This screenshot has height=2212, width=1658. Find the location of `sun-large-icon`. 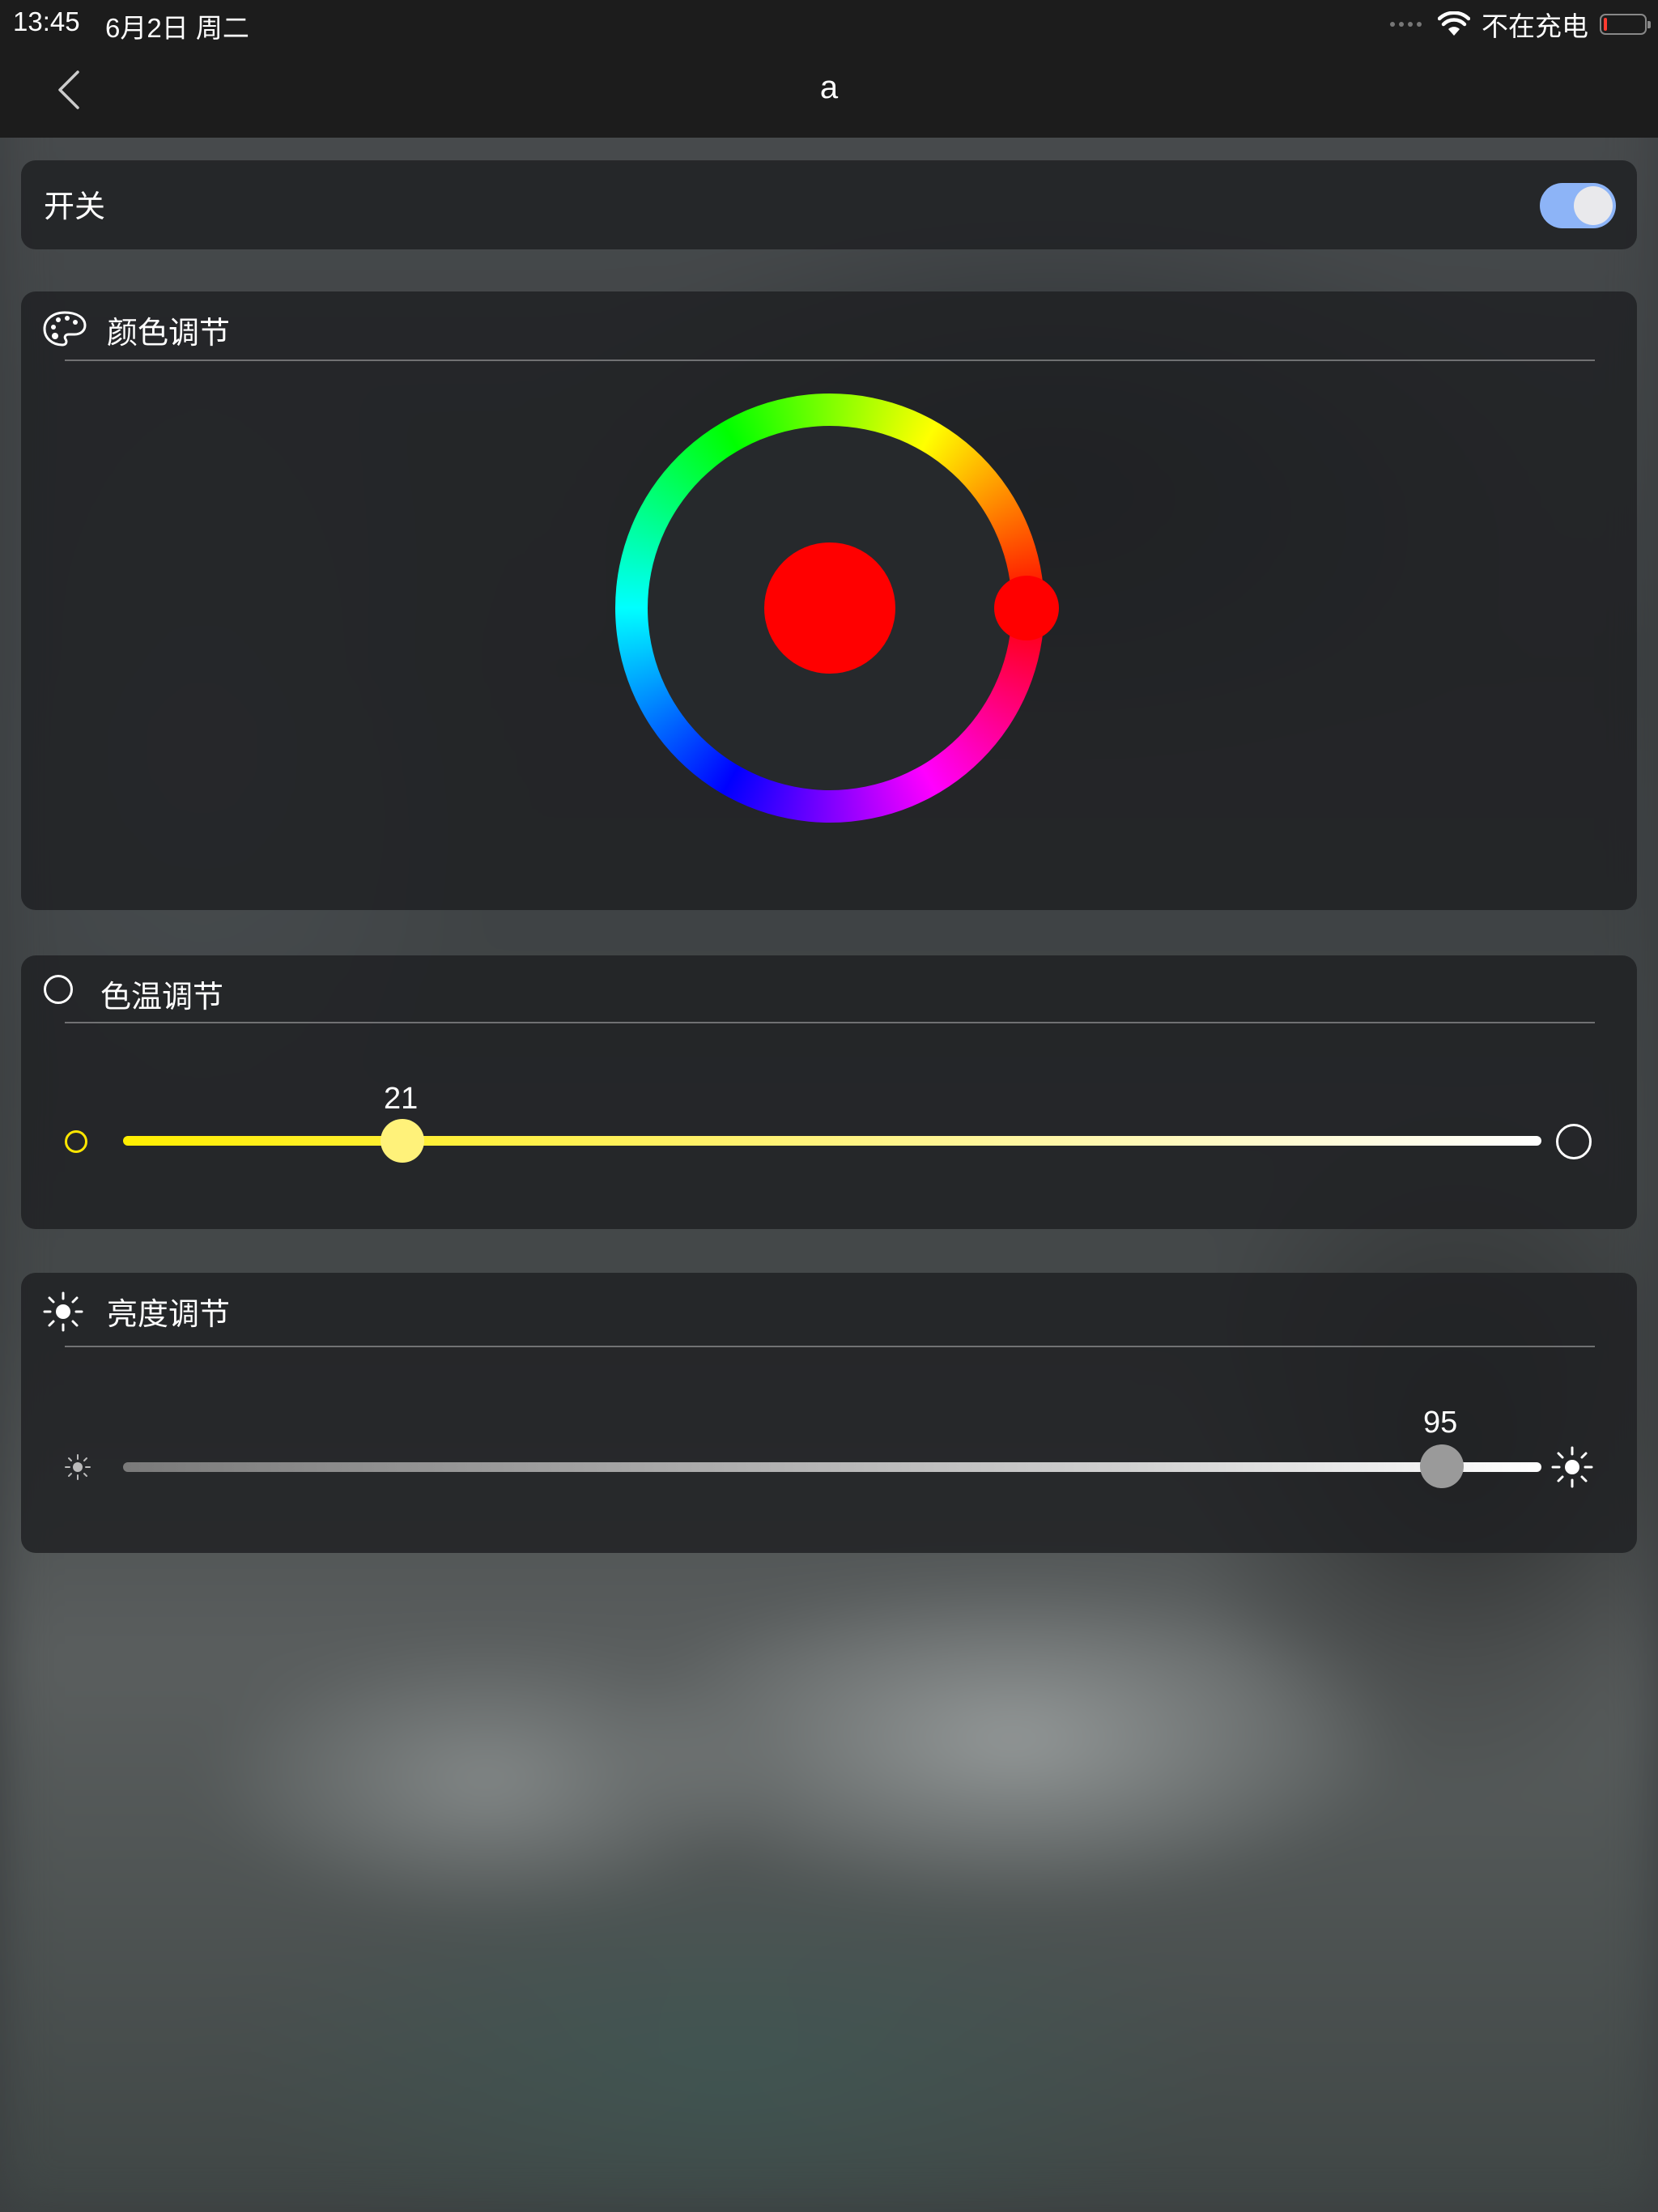

sun-large-icon is located at coordinates (1572, 1467).